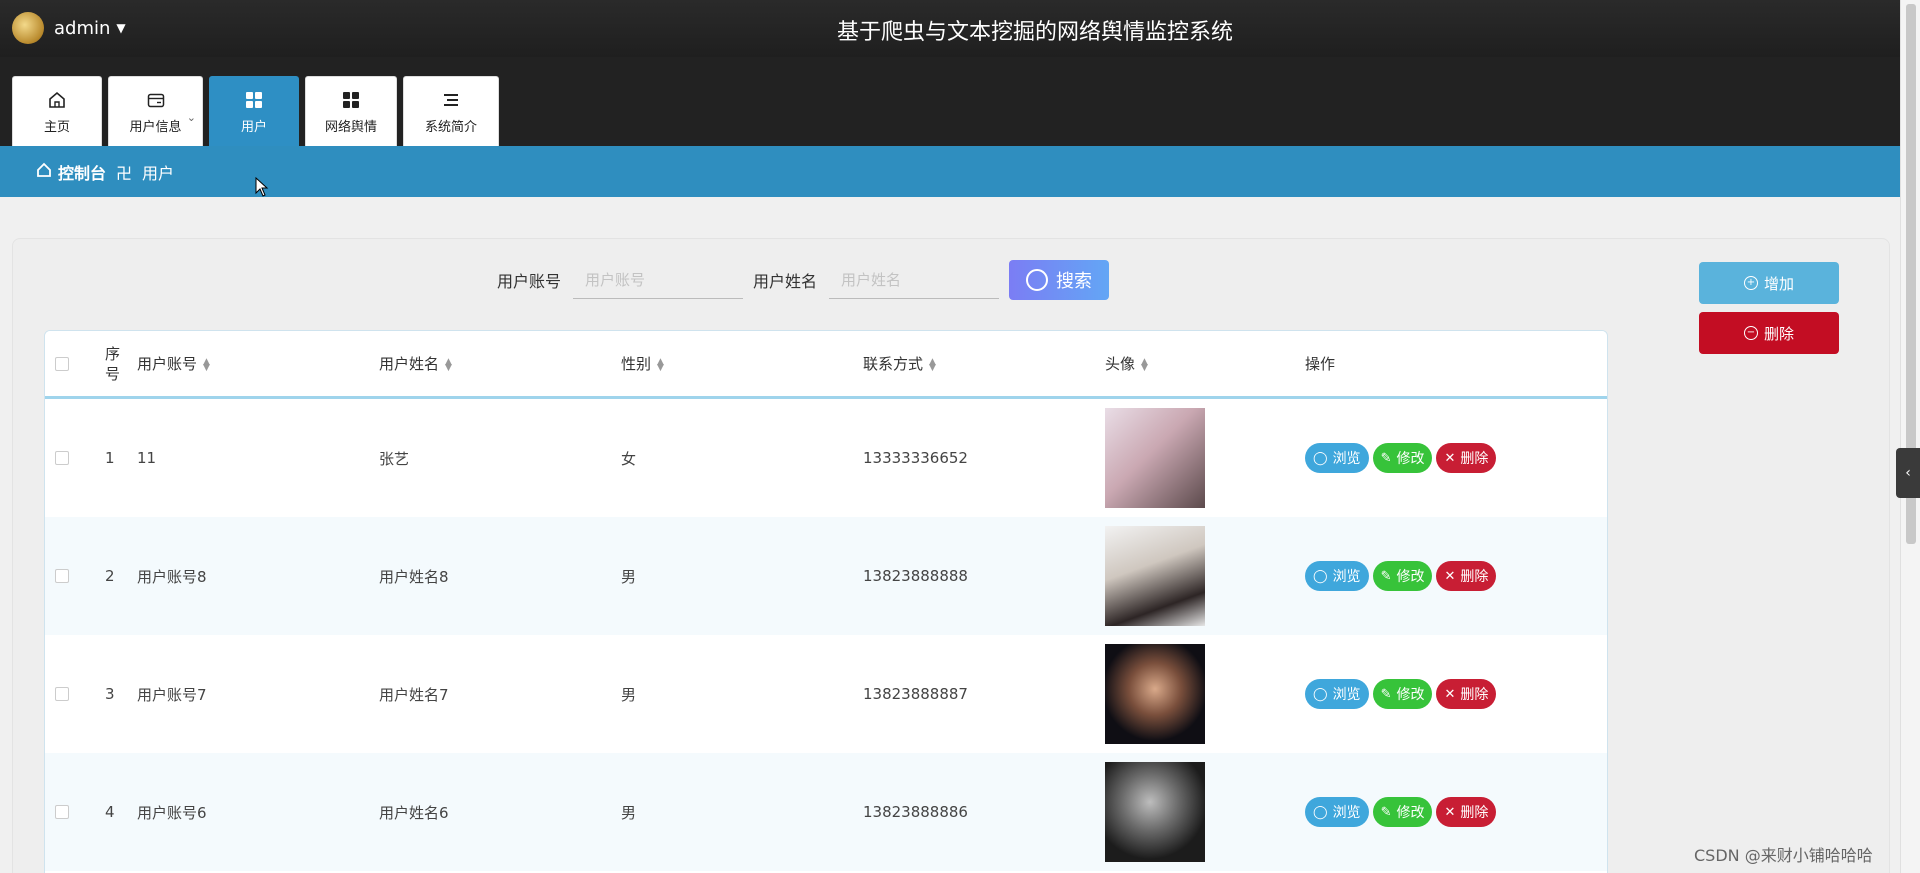 The width and height of the screenshot is (1920, 873). I want to click on search-button: 搜索, so click(1059, 280).